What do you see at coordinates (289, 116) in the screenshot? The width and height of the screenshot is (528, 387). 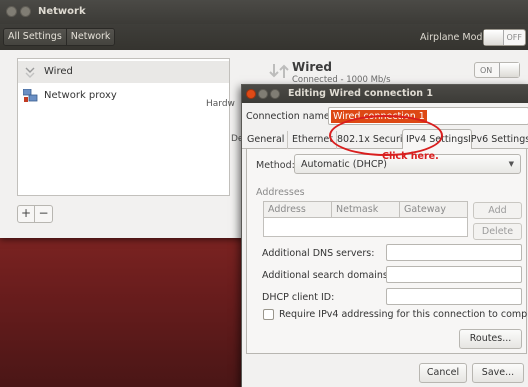 I see `connection-name-label: Connection name:` at bounding box center [289, 116].